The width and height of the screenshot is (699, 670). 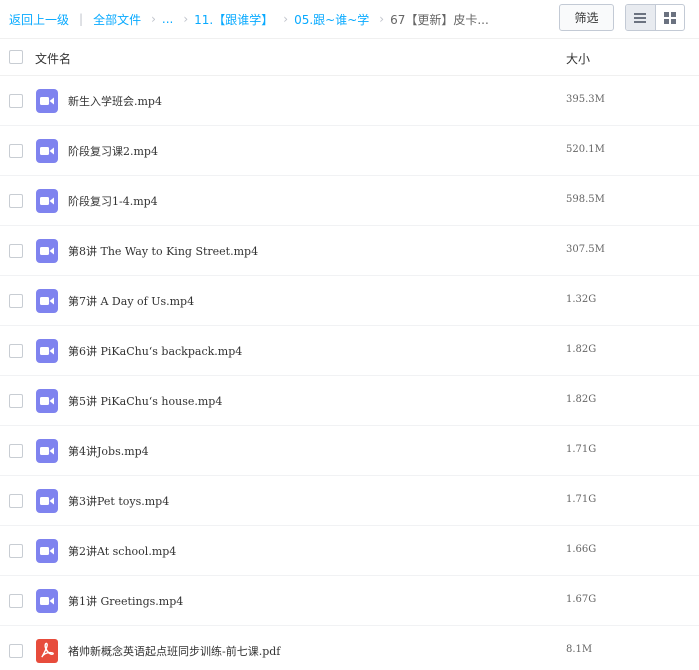 What do you see at coordinates (174, 651) in the screenshot?
I see `file-name: 褚帅新概念英语起点班同步训练-前七课.pdf` at bounding box center [174, 651].